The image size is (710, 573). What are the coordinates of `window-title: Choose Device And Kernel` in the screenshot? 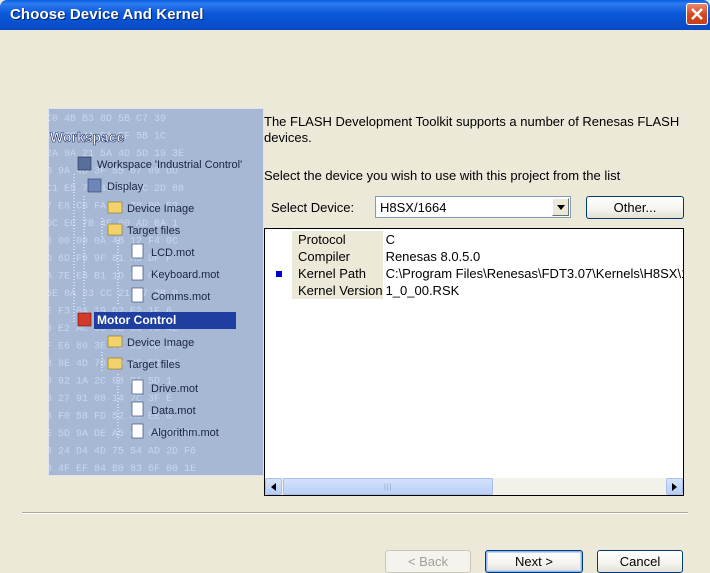 It's located at (107, 14).